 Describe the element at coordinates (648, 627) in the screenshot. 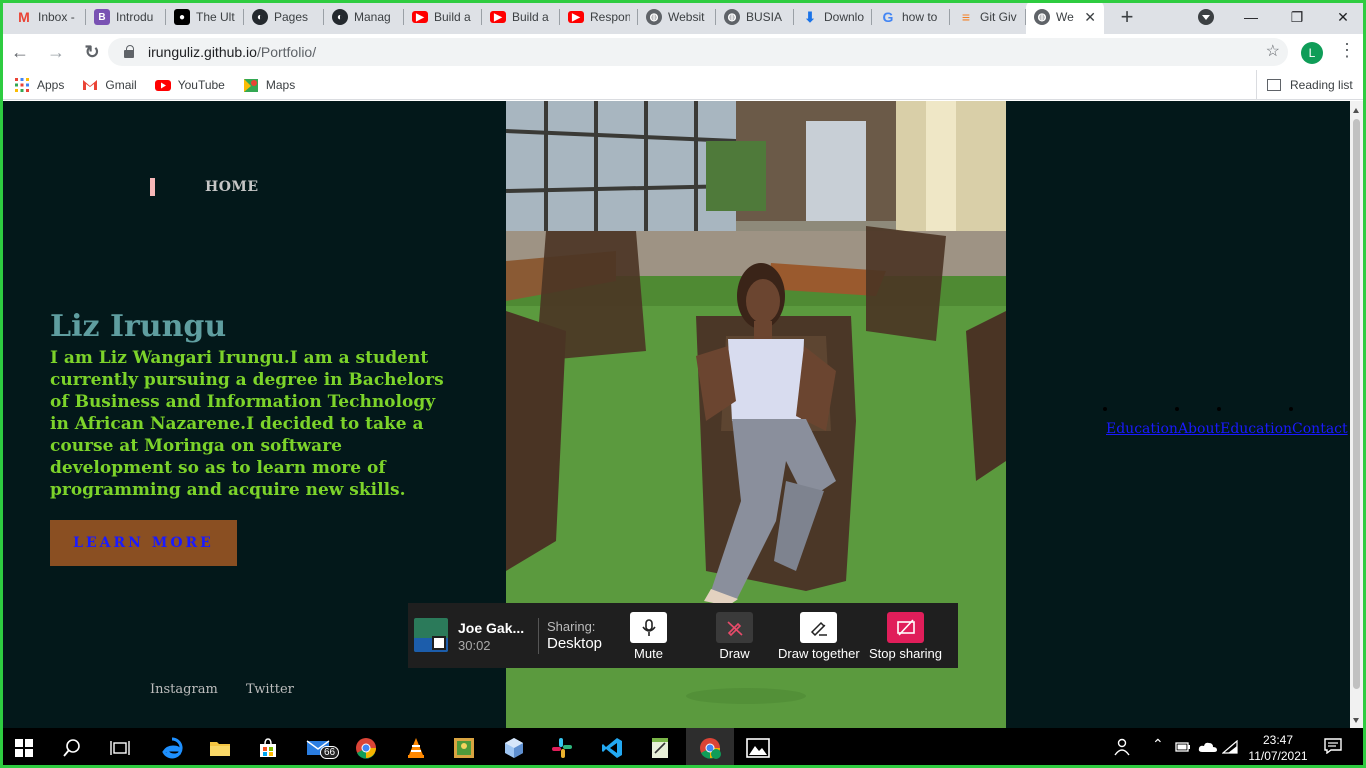

I see `microphone-icon` at that location.